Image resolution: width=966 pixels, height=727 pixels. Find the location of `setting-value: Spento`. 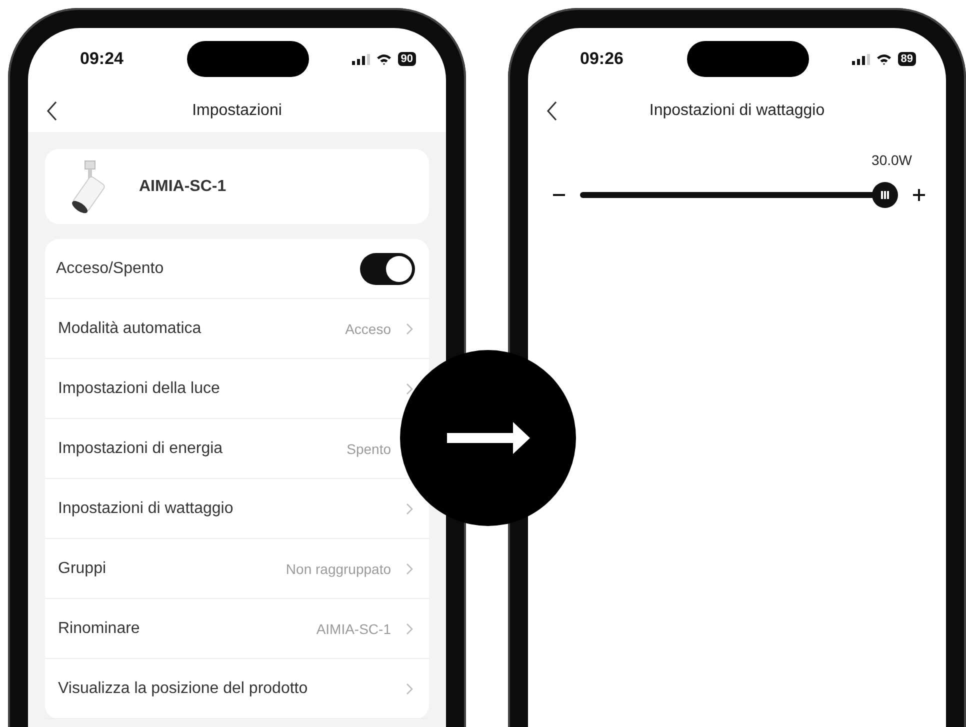

setting-value: Spento is located at coordinates (368, 448).